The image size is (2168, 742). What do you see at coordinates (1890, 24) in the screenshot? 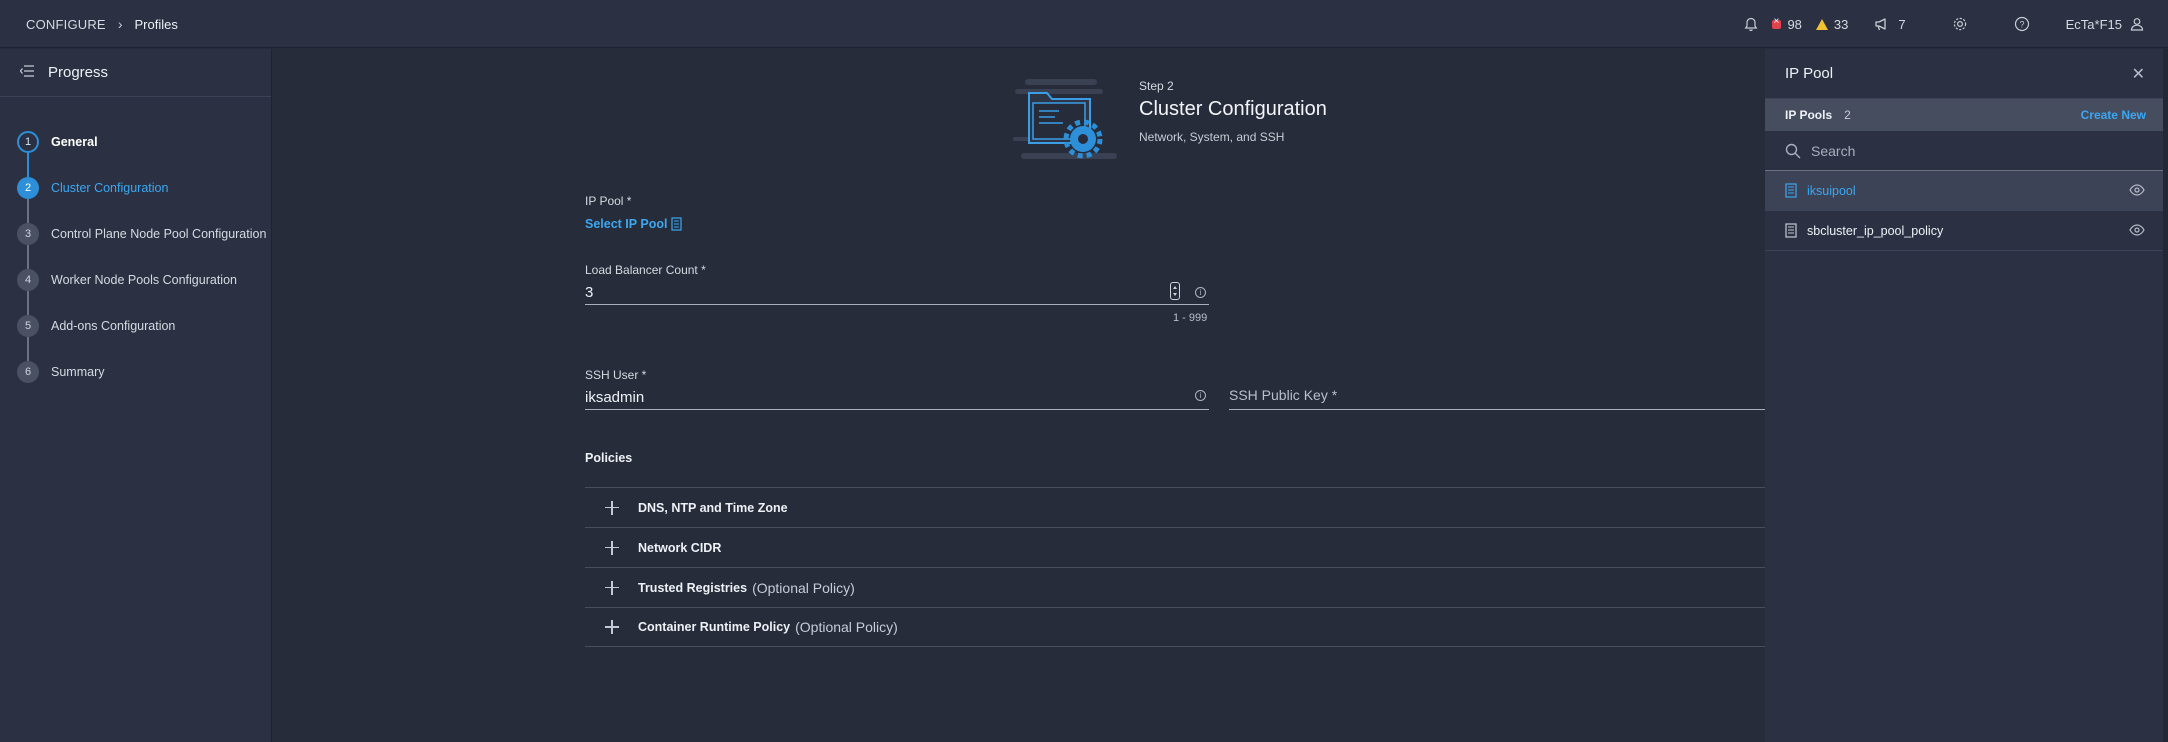
I see `announcements: 7` at bounding box center [1890, 24].